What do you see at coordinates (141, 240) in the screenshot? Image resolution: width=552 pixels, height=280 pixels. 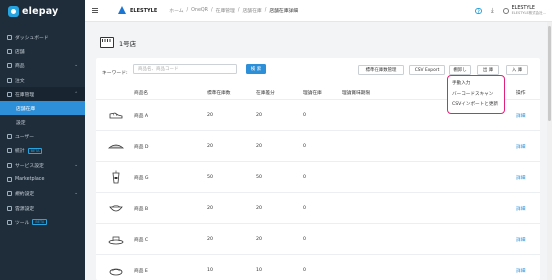 I see `product-name: 商品 C` at bounding box center [141, 240].